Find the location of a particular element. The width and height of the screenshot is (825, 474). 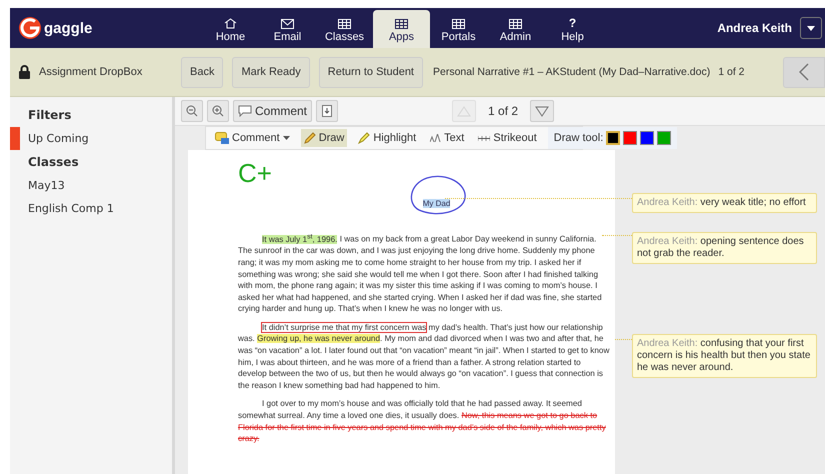

comment-note: Andrea Keith: very weak title; no effort is located at coordinates (724, 203).